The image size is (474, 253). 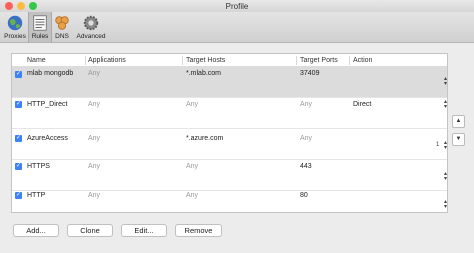 What do you see at coordinates (204, 73) in the screenshot?
I see `rule-target-hosts: *.mlab.com` at bounding box center [204, 73].